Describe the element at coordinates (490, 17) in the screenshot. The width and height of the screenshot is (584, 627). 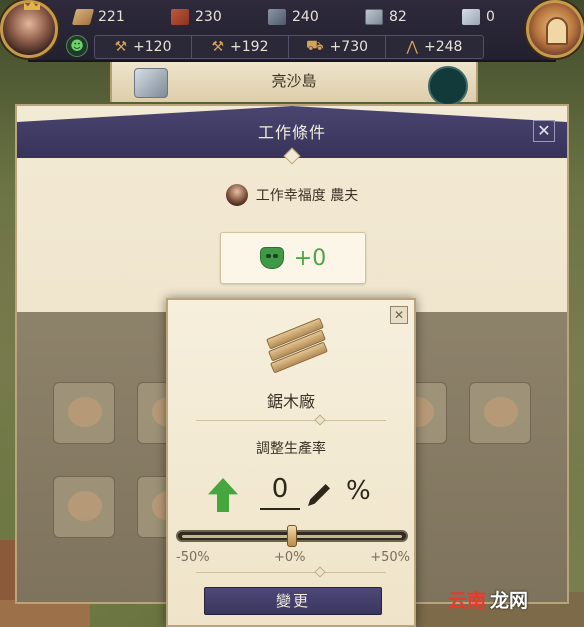
I see `resource-value: 0` at that location.